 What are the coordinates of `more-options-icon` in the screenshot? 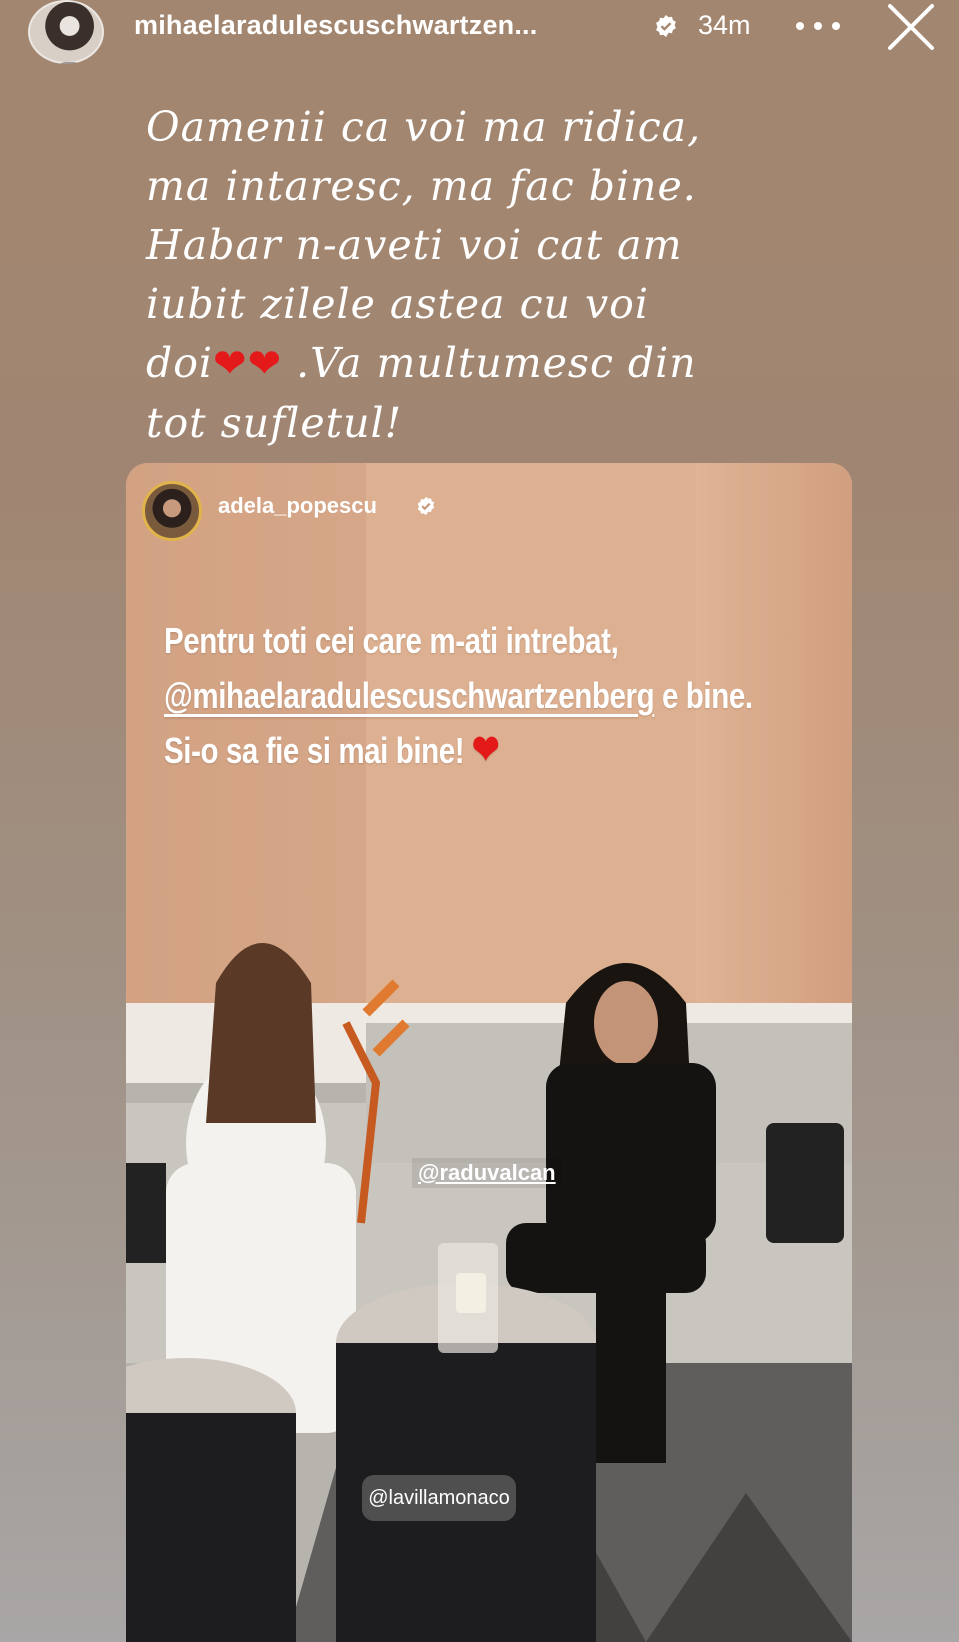 It's located at (818, 26).